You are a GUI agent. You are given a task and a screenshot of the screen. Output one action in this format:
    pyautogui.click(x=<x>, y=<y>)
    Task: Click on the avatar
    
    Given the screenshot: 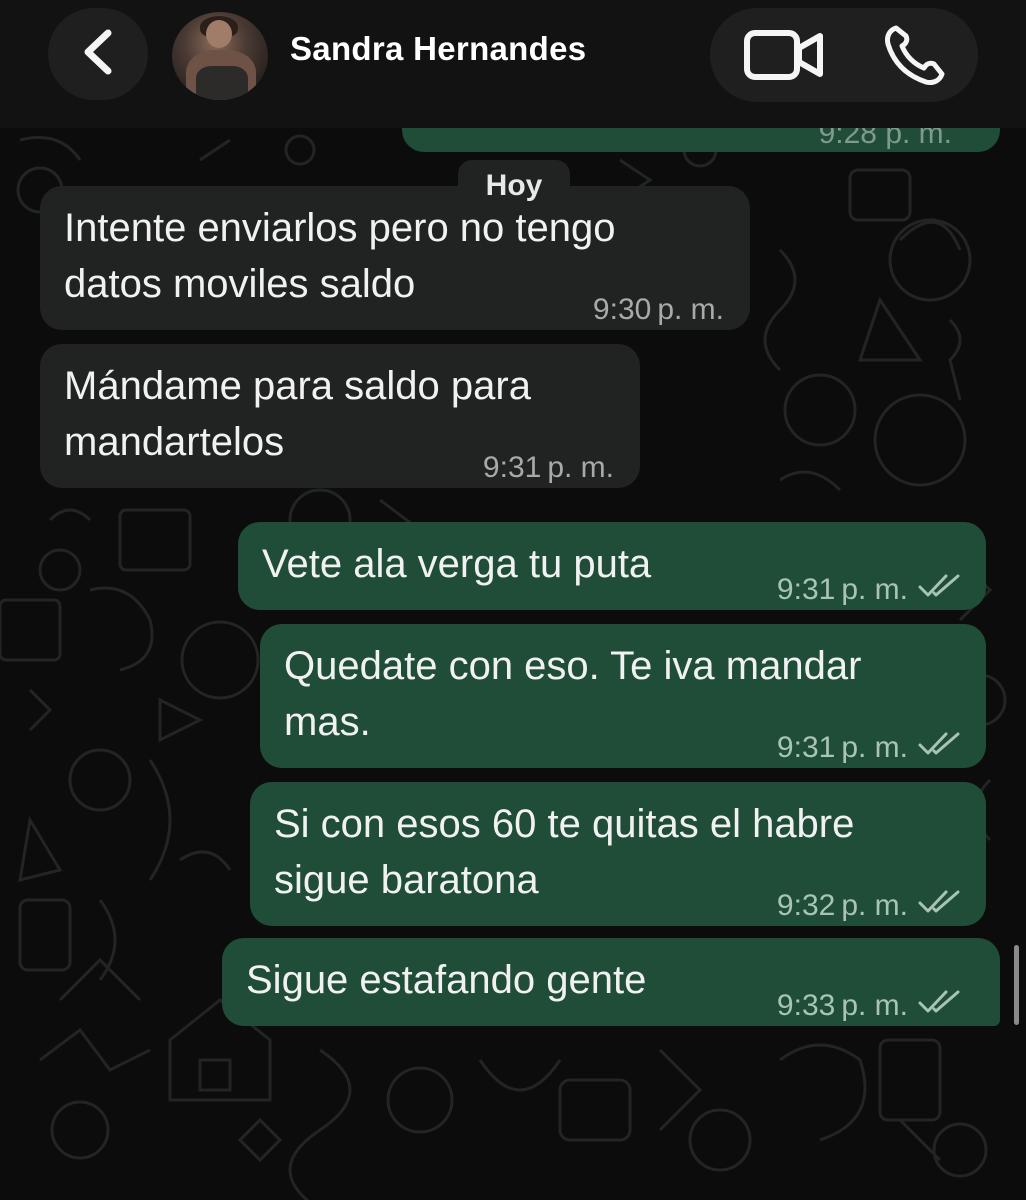 What is the action you would take?
    pyautogui.click(x=220, y=56)
    